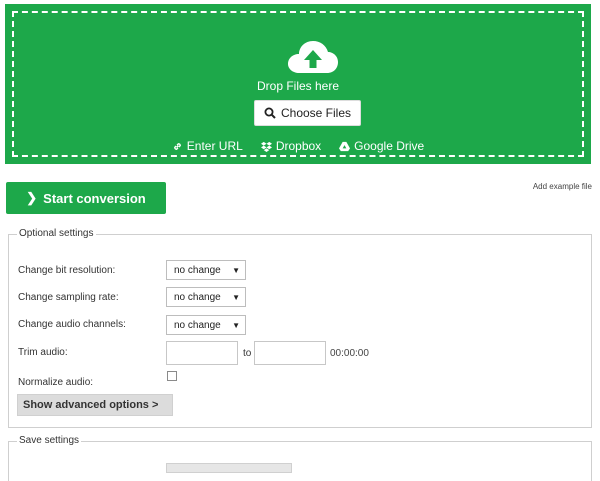 This screenshot has height=481, width=600. I want to click on trim-end-input, so click(290, 353).